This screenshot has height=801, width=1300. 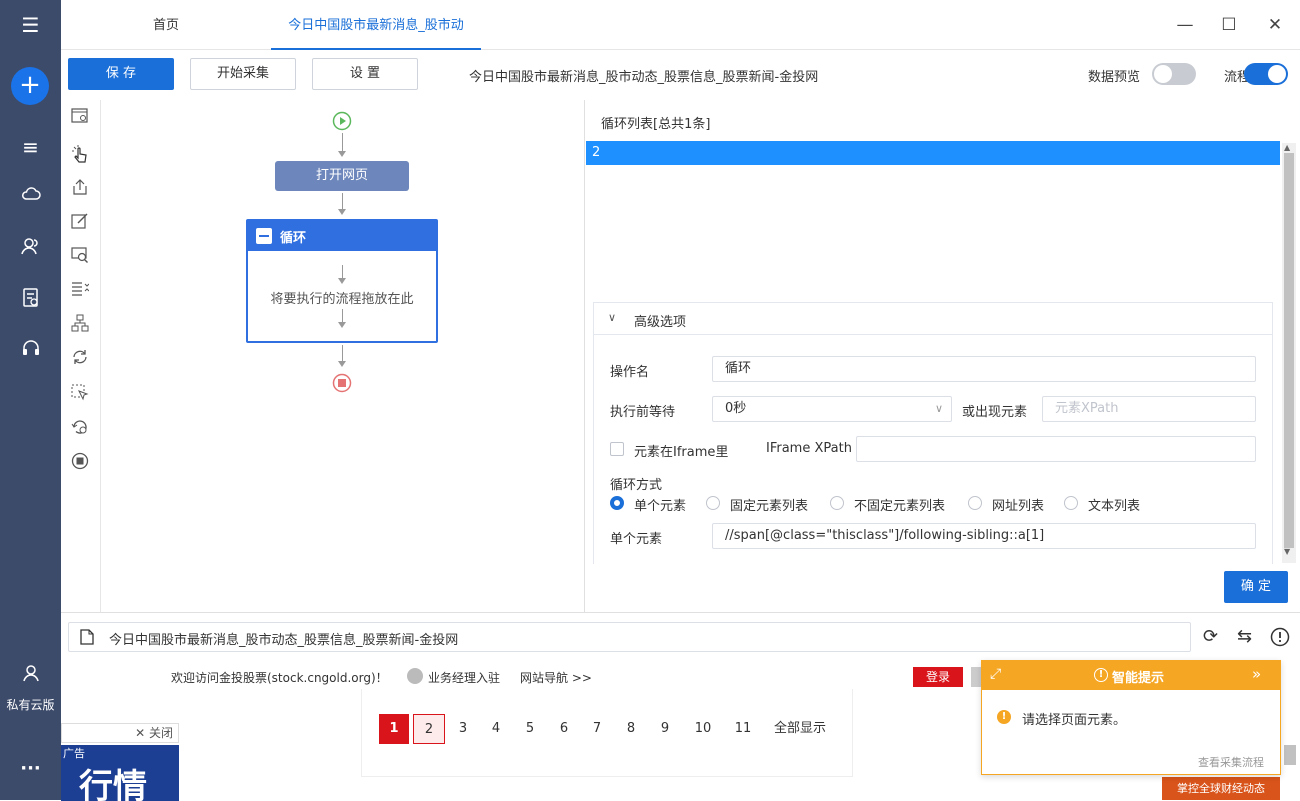 What do you see at coordinates (80, 189) in the screenshot?
I see `extract-data-icon` at bounding box center [80, 189].